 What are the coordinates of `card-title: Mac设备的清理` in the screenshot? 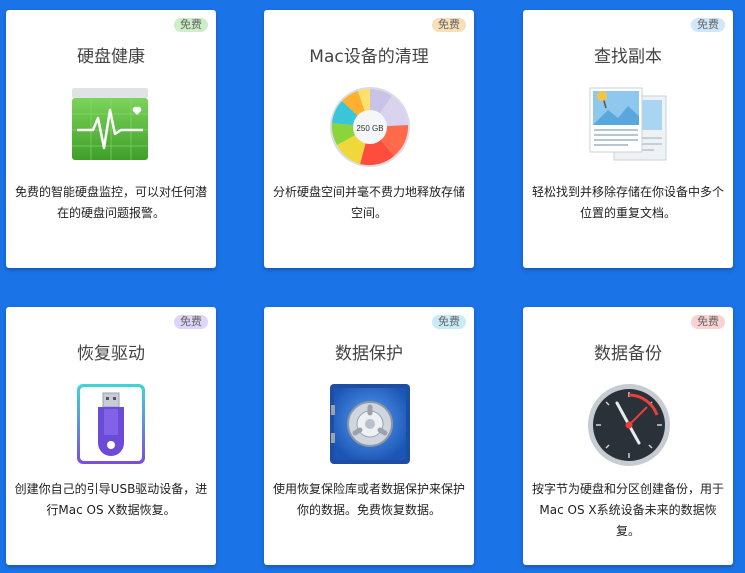 It's located at (369, 57).